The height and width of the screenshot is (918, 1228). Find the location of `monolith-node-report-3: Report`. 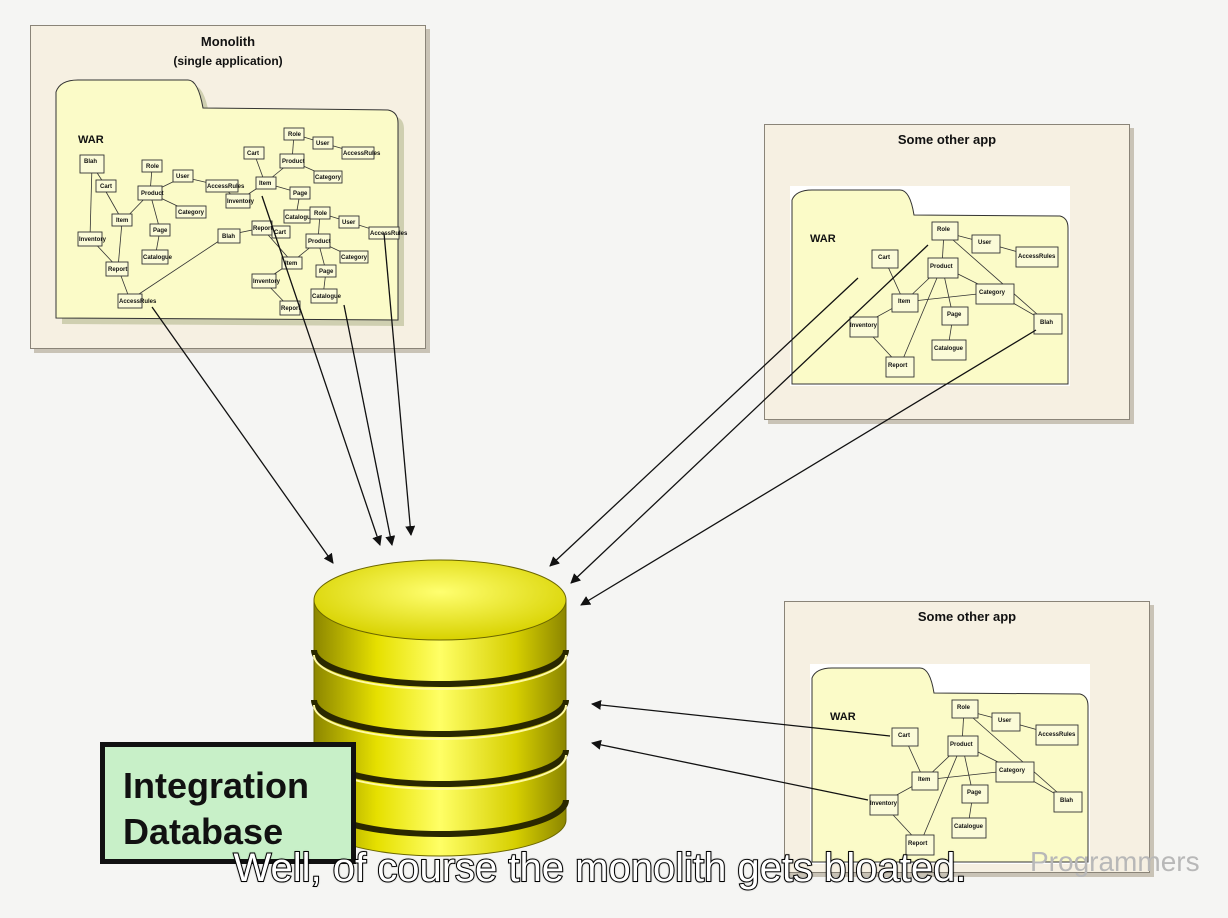

monolith-node-report-3: Report is located at coordinates (290, 308).